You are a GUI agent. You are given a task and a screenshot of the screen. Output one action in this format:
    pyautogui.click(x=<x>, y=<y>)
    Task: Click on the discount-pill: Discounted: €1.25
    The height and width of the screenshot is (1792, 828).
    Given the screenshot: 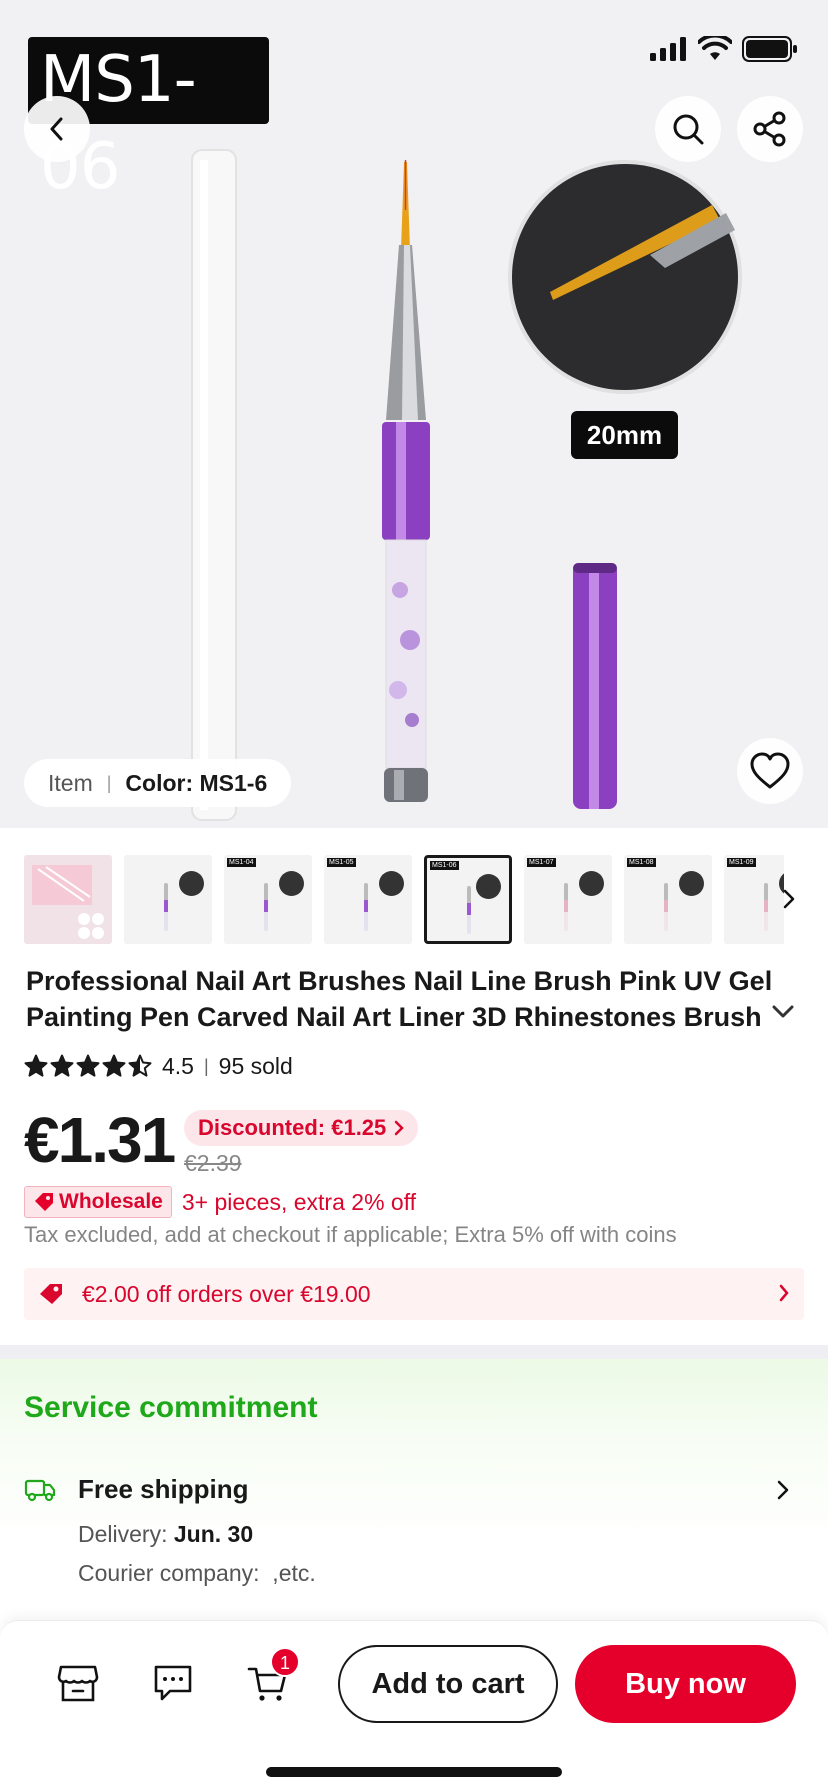 What is the action you would take?
    pyautogui.click(x=301, y=1128)
    